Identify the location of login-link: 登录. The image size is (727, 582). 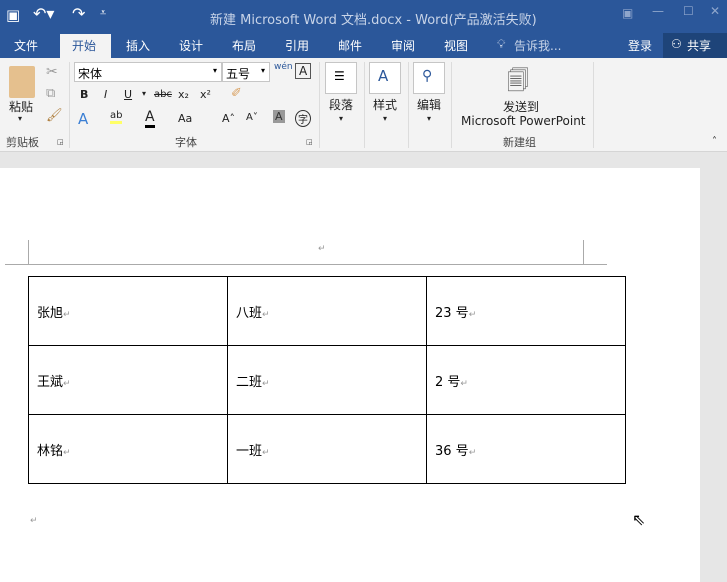
(640, 45).